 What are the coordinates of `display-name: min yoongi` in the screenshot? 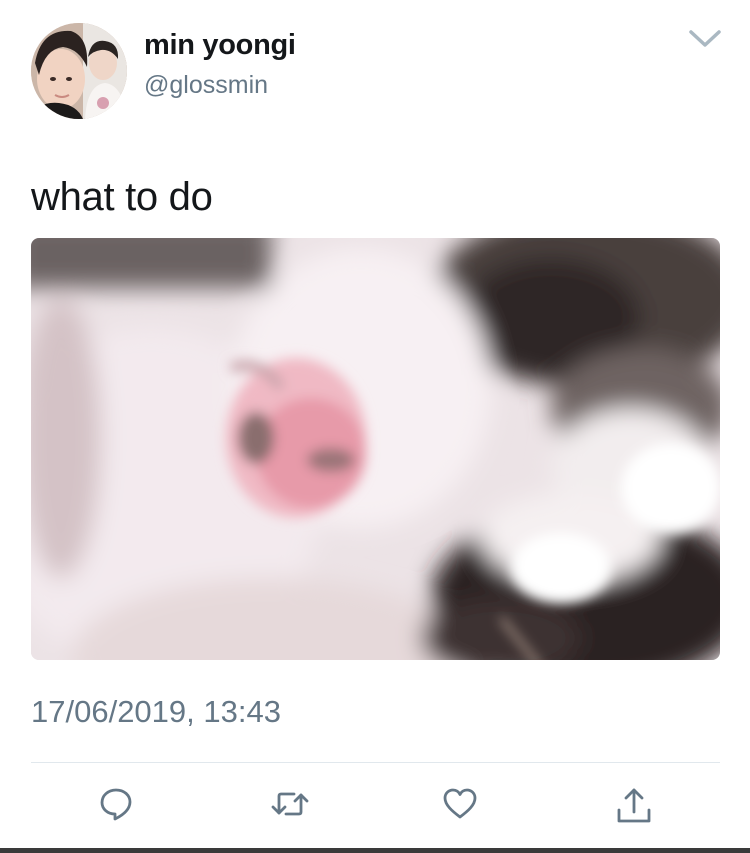 It's located at (220, 45).